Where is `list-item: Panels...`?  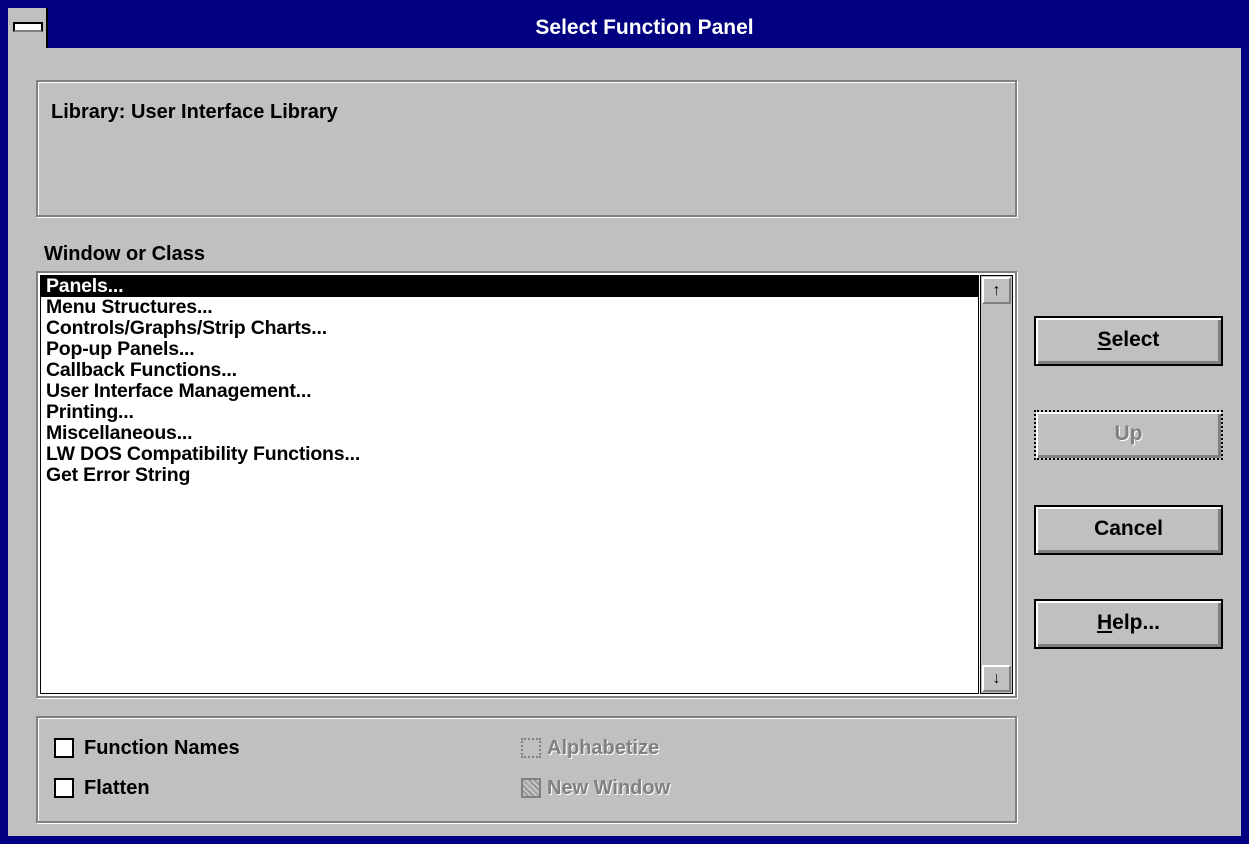 list-item: Panels... is located at coordinates (509, 286).